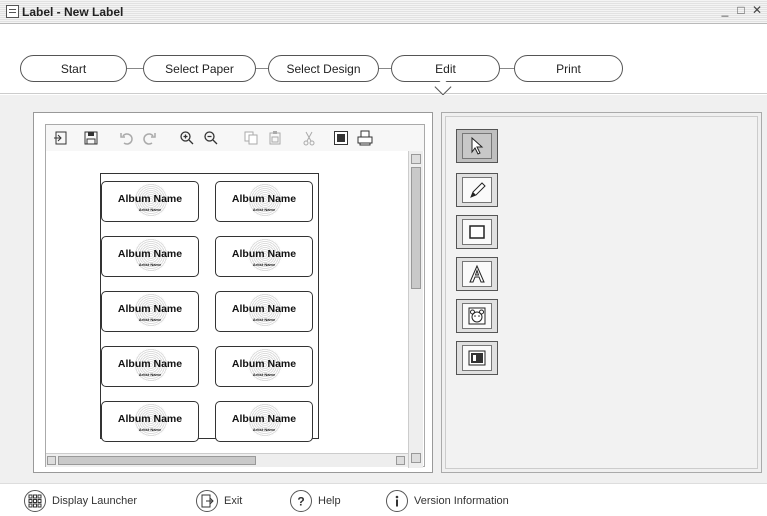  Describe the element at coordinates (415, 309) in the screenshot. I see `vertical-scrollbar` at that location.